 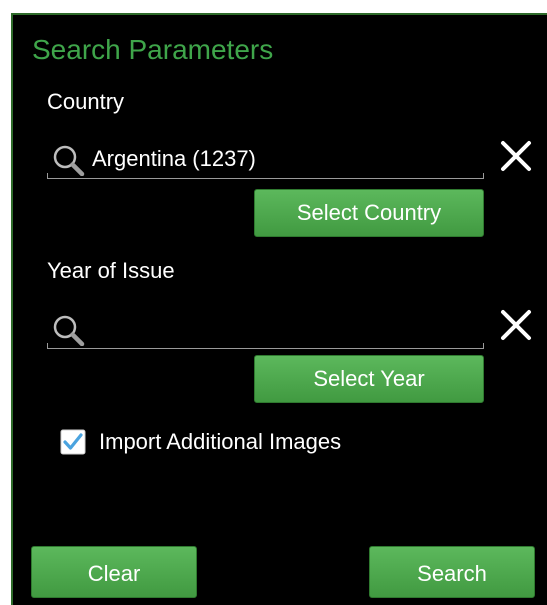 What do you see at coordinates (220, 441) in the screenshot?
I see `import-images-label: Import Additional Images` at bounding box center [220, 441].